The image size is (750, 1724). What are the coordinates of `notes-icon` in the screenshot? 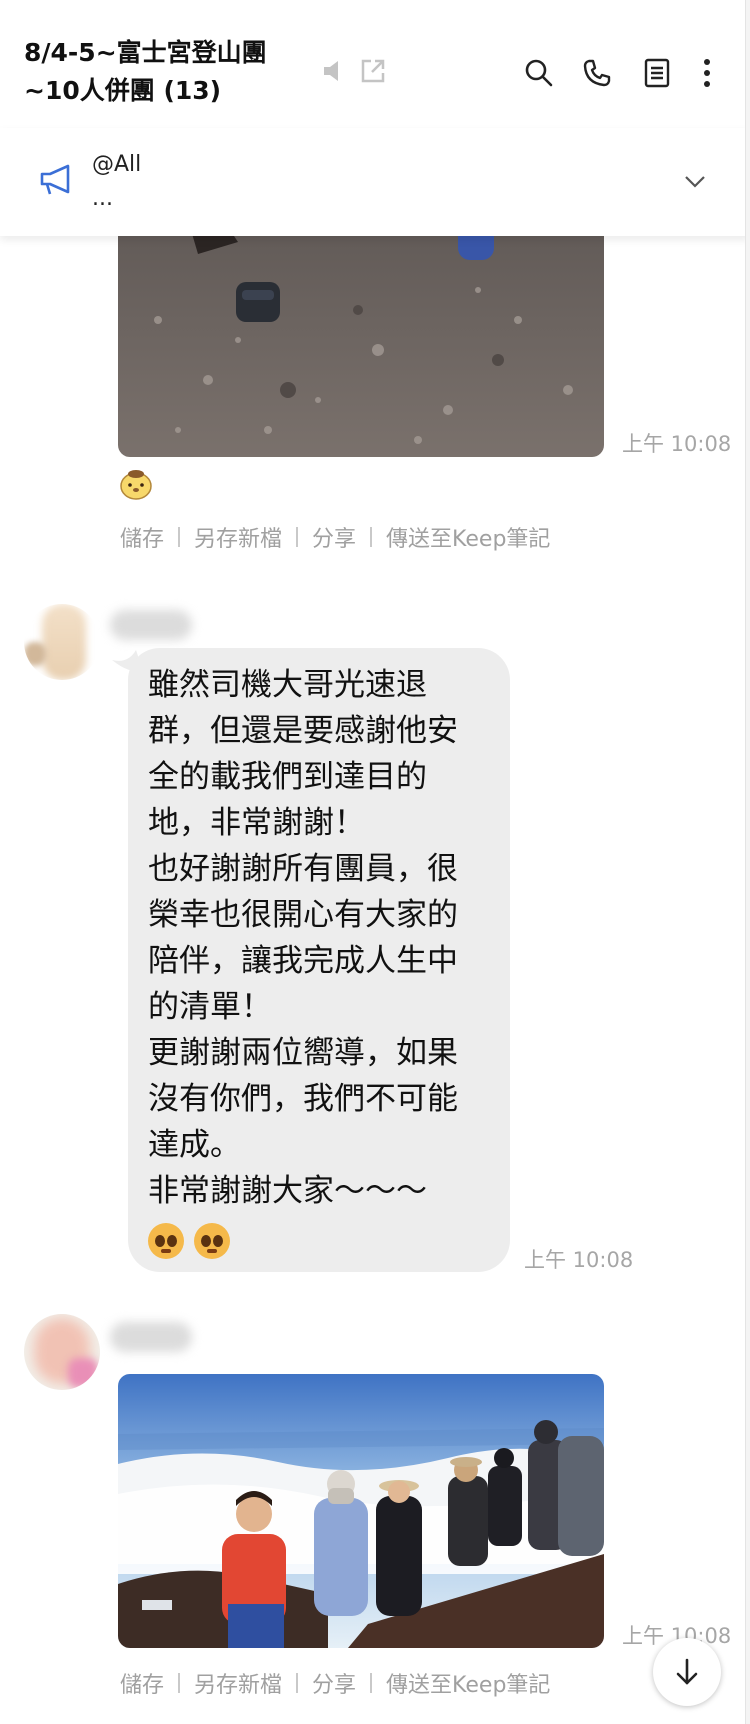 It's located at (657, 73).